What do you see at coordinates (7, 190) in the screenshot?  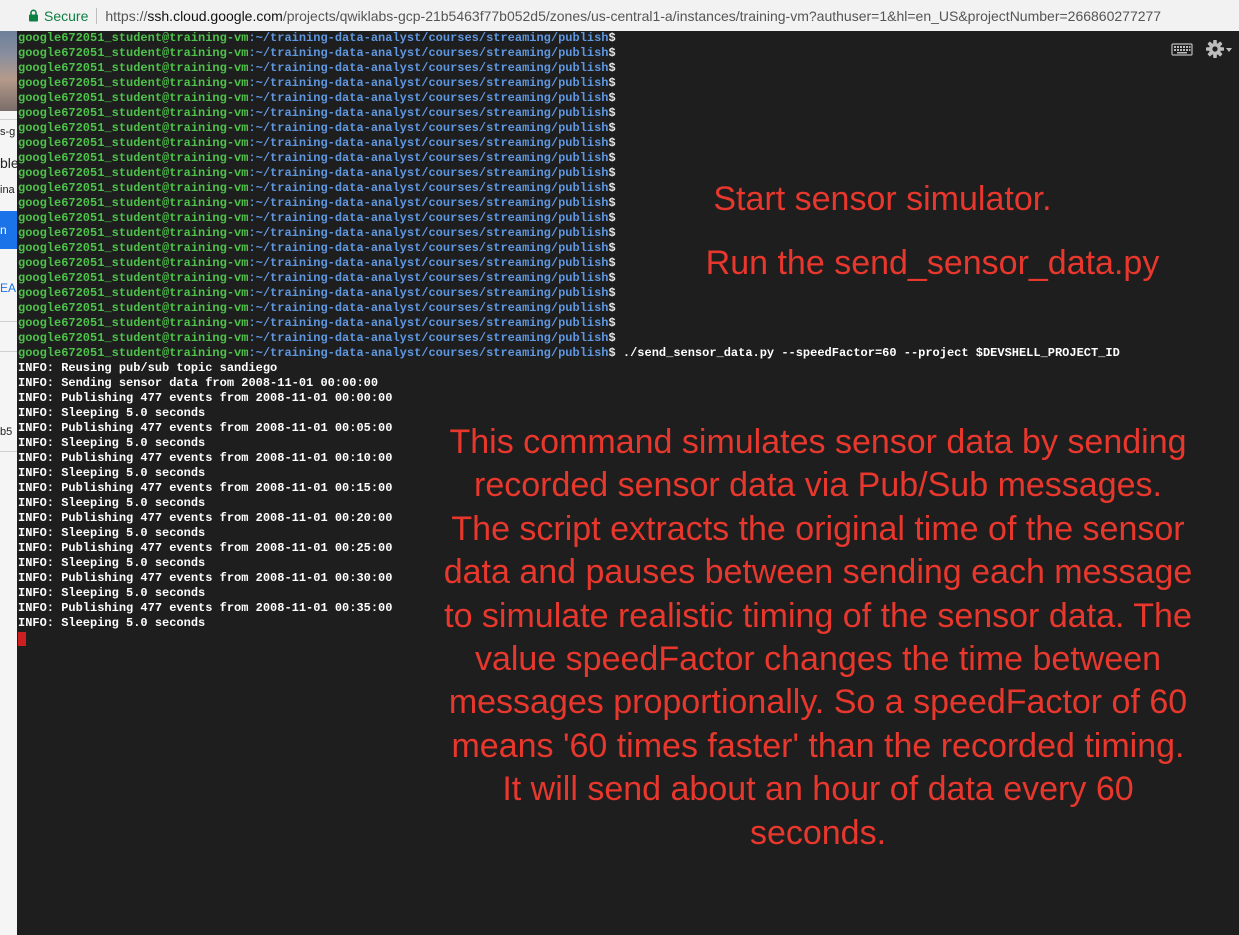 I see `background-fragment: ina` at bounding box center [7, 190].